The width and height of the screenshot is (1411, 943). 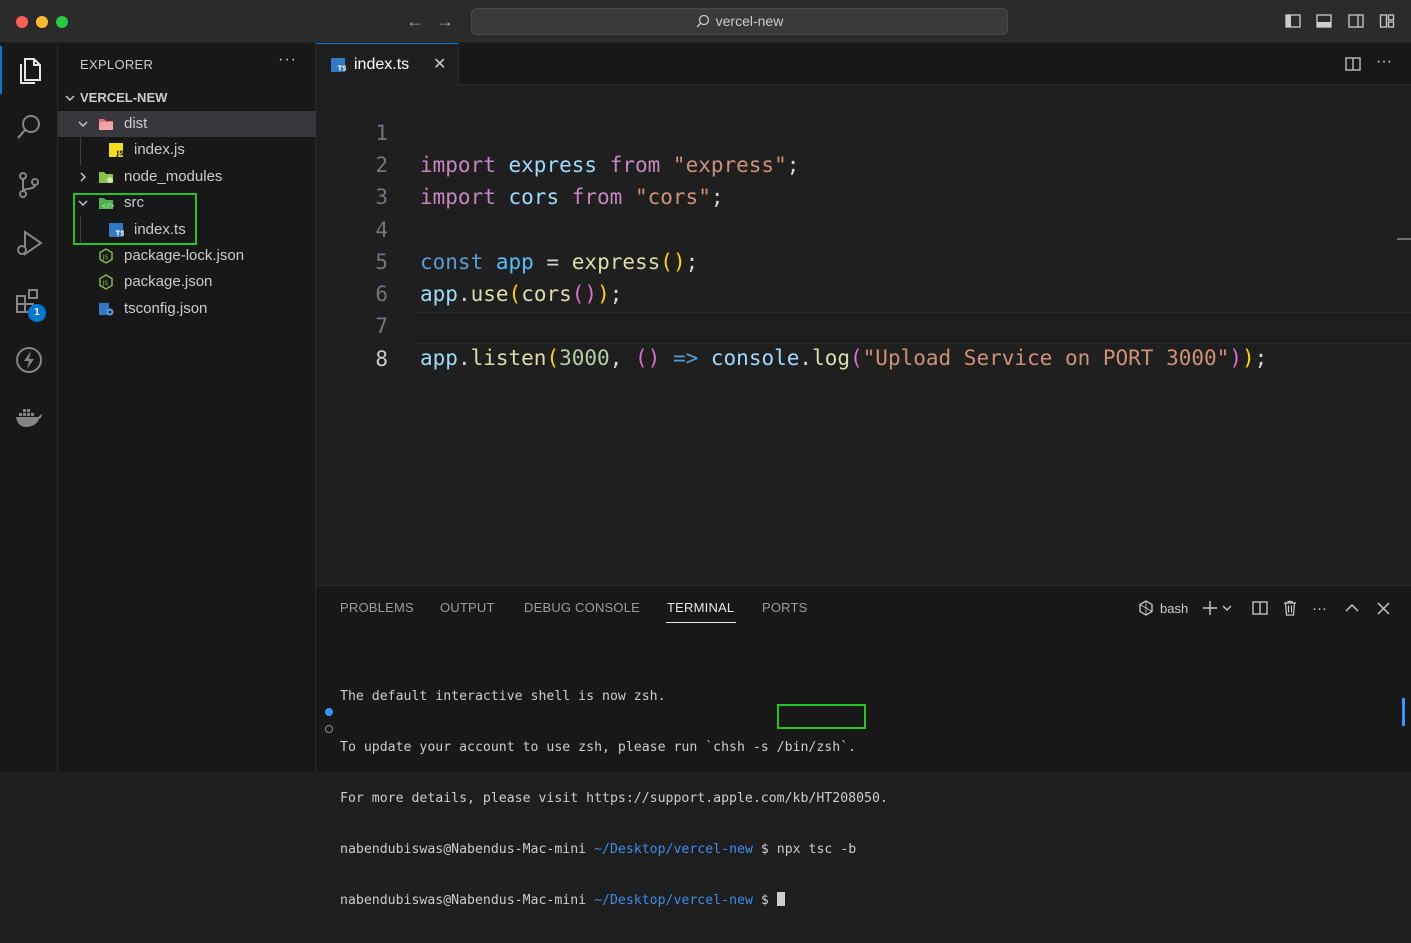 What do you see at coordinates (1353, 64) in the screenshot?
I see `split-editor-icon` at bounding box center [1353, 64].